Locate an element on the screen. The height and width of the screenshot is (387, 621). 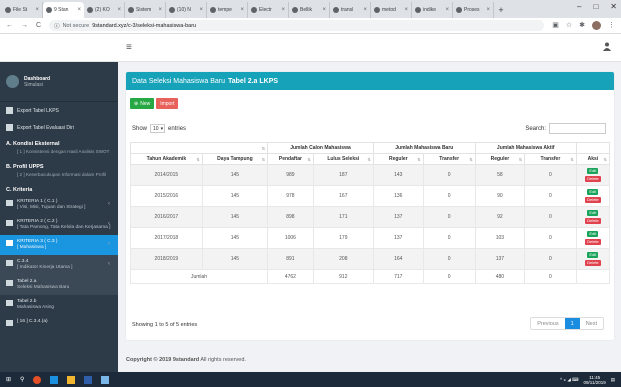
minimize-button: – is located at coordinates (579, 6).